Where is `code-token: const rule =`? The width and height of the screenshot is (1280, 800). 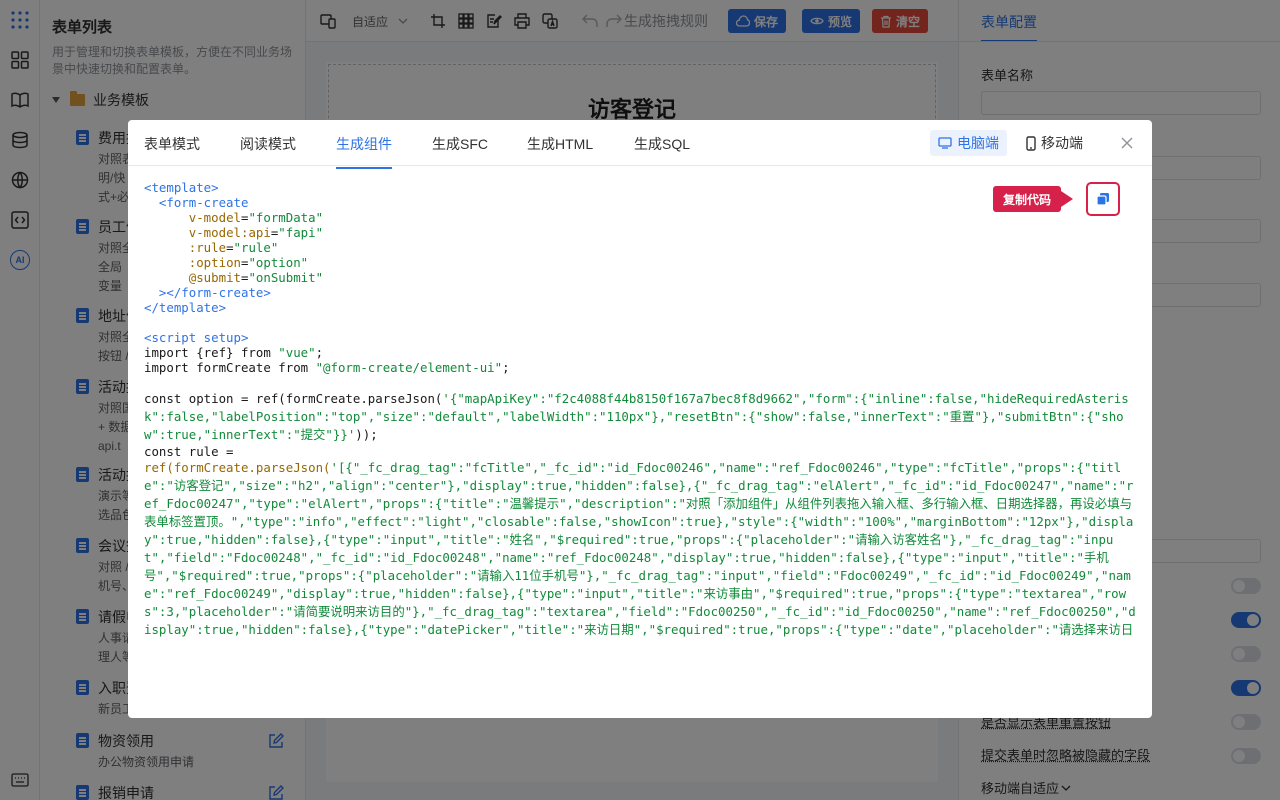 code-token: const rule = is located at coordinates (189, 451).